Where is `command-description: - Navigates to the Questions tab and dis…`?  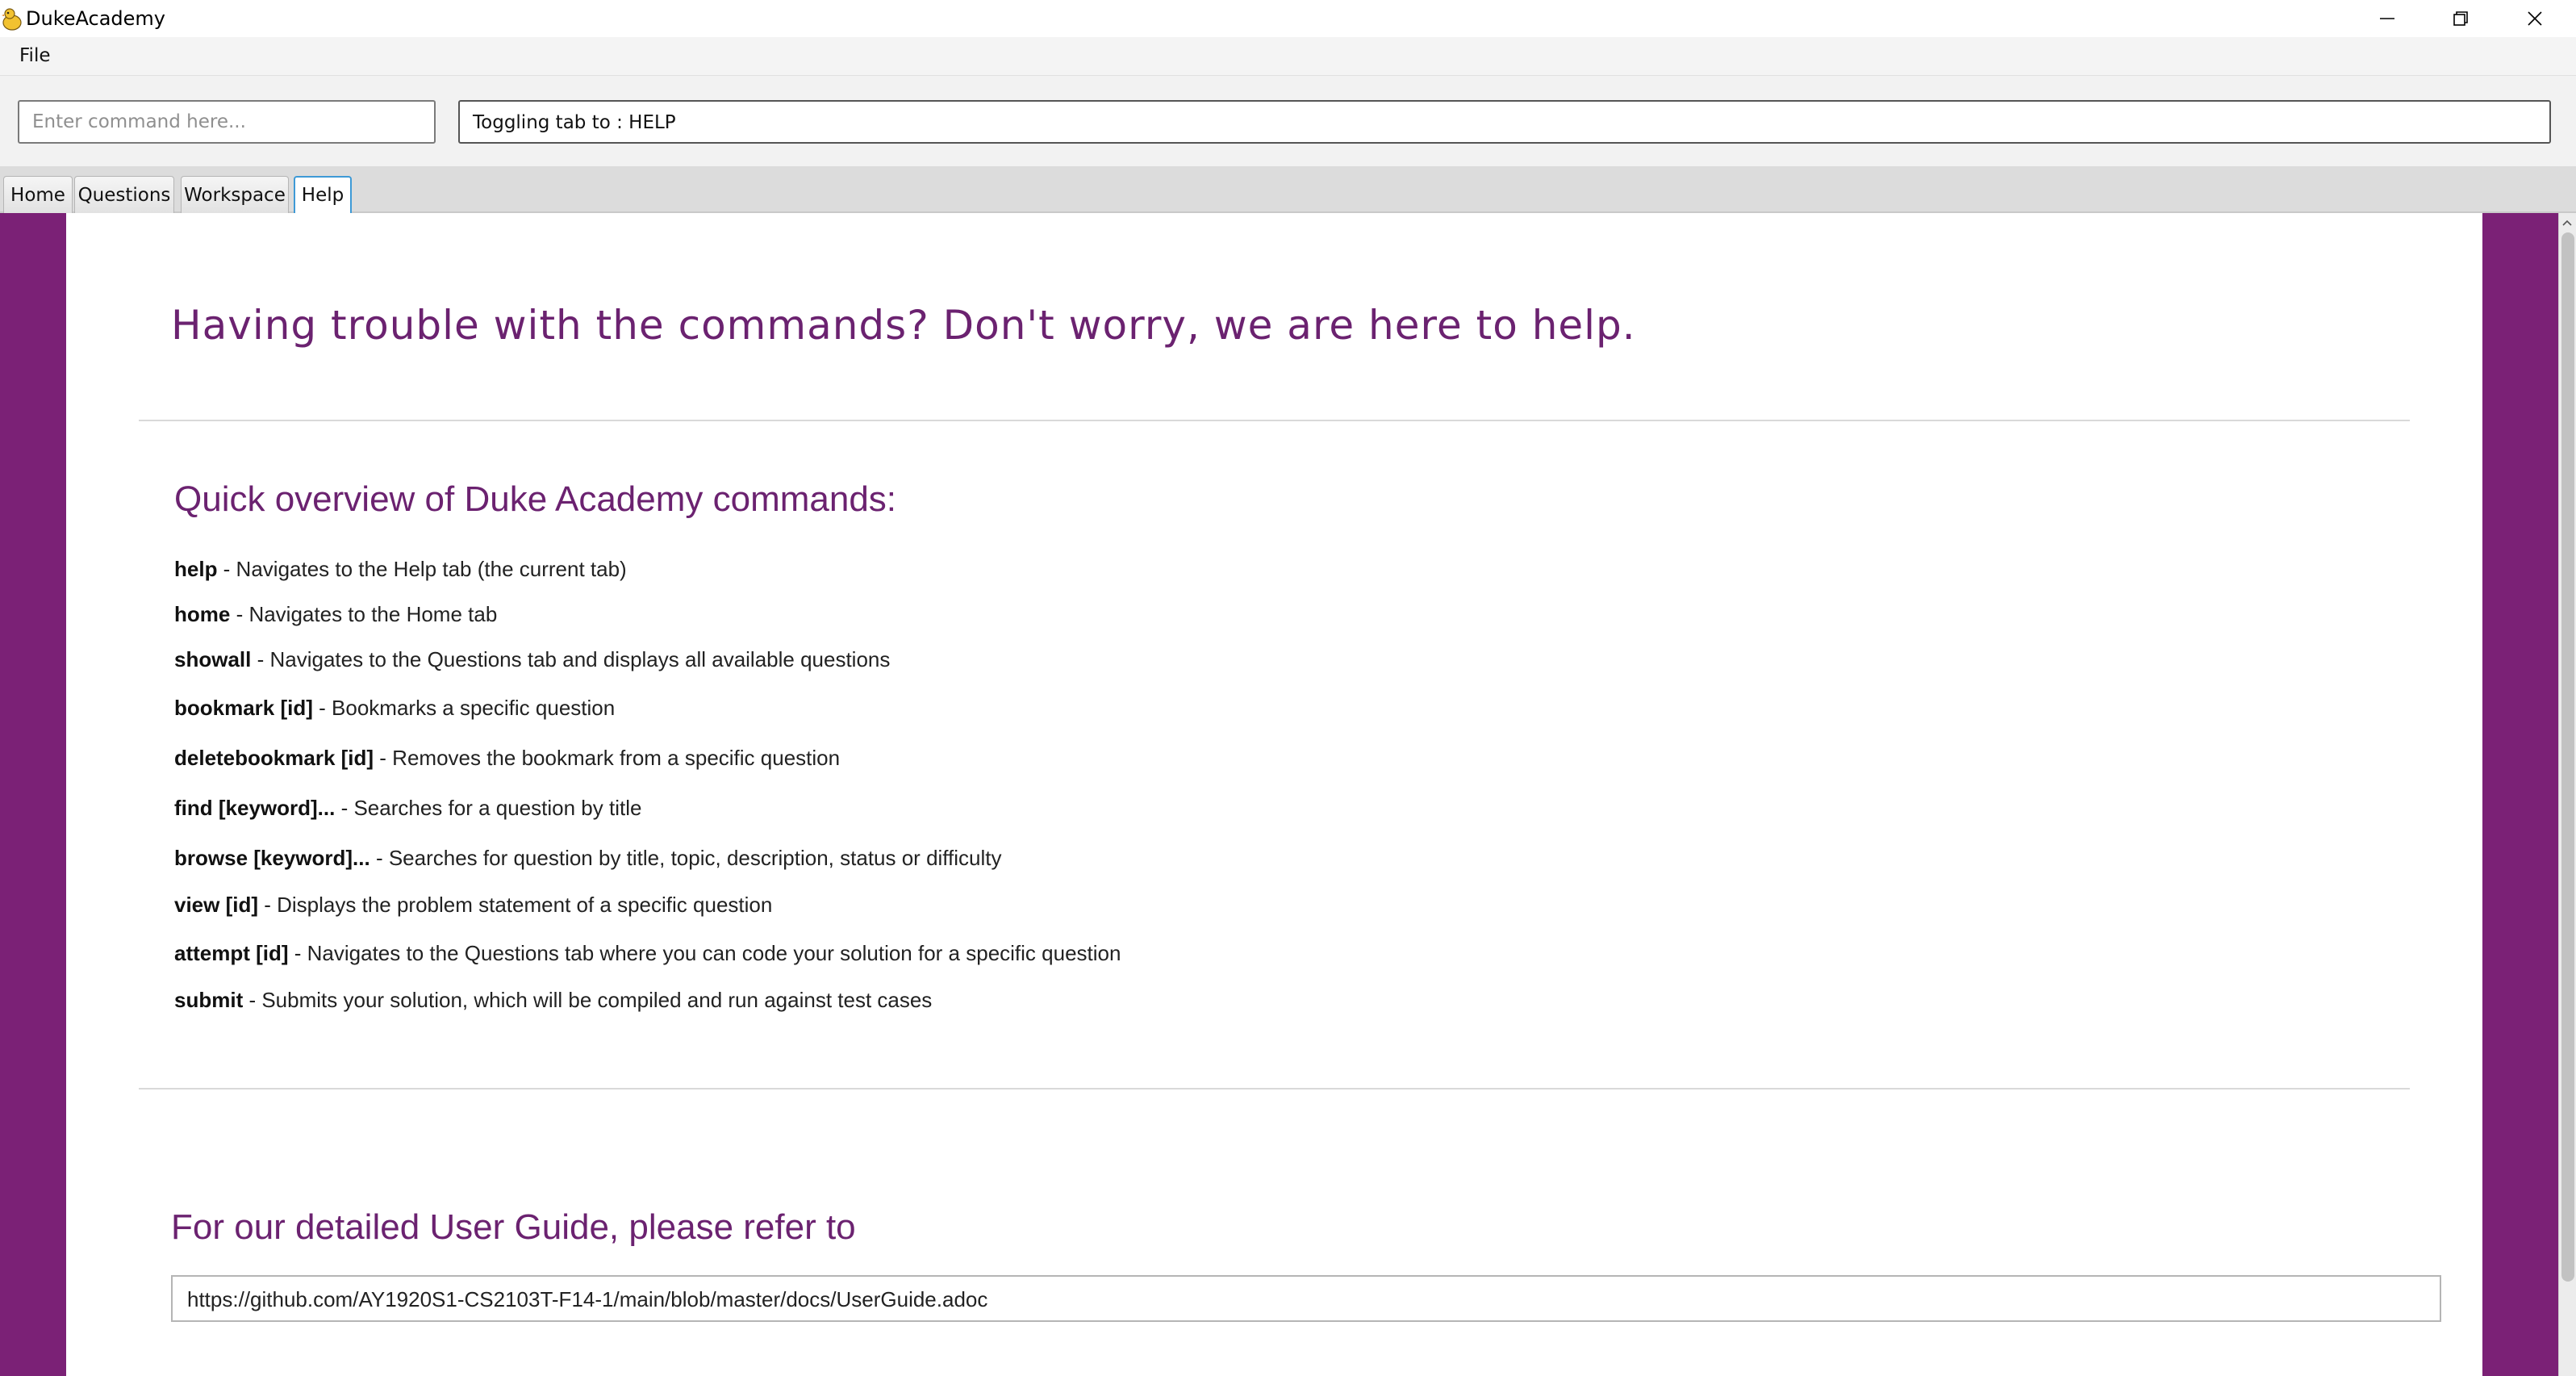
command-description: - Navigates to the Questions tab and dis… is located at coordinates (571, 659).